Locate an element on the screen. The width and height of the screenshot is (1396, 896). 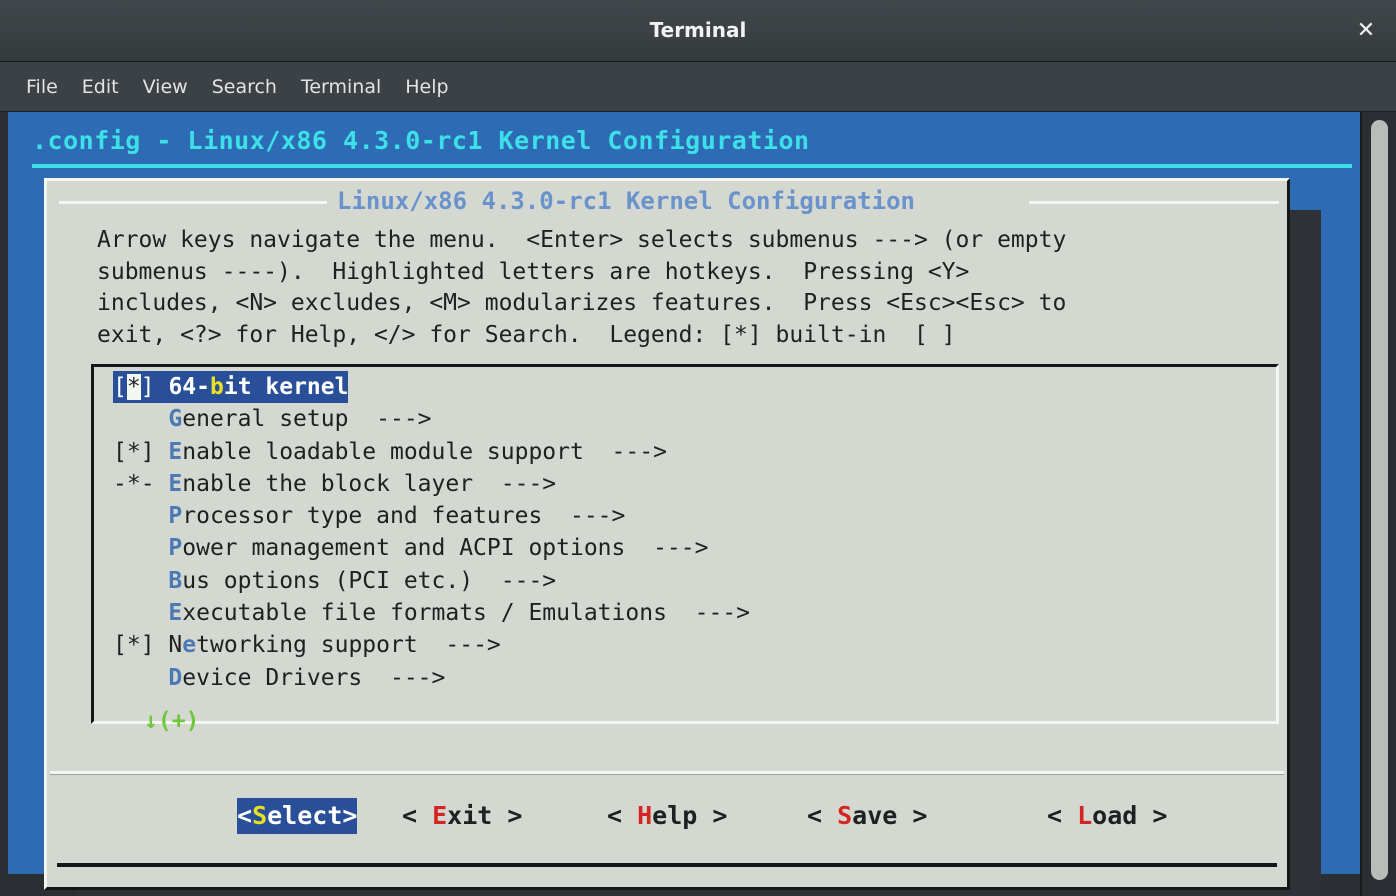
dialog-titlebar: Linux/x86 4.3.0-rc1 Kernel Configuration is located at coordinates (667, 204).